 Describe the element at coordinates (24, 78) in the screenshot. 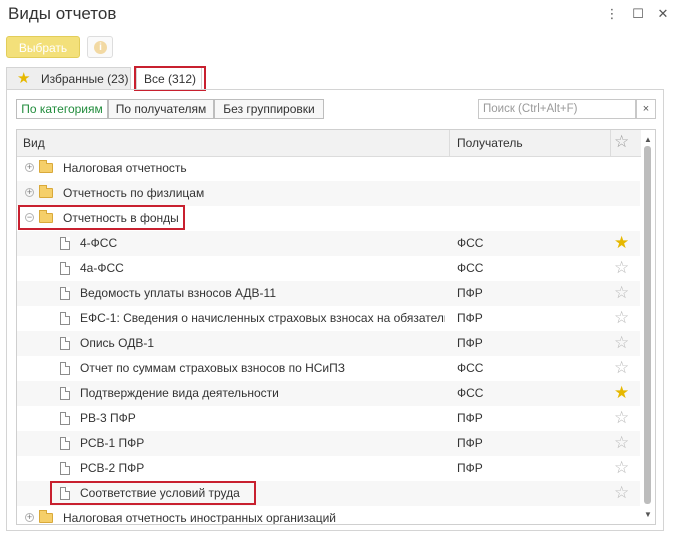

I see `star-icon: ★` at that location.